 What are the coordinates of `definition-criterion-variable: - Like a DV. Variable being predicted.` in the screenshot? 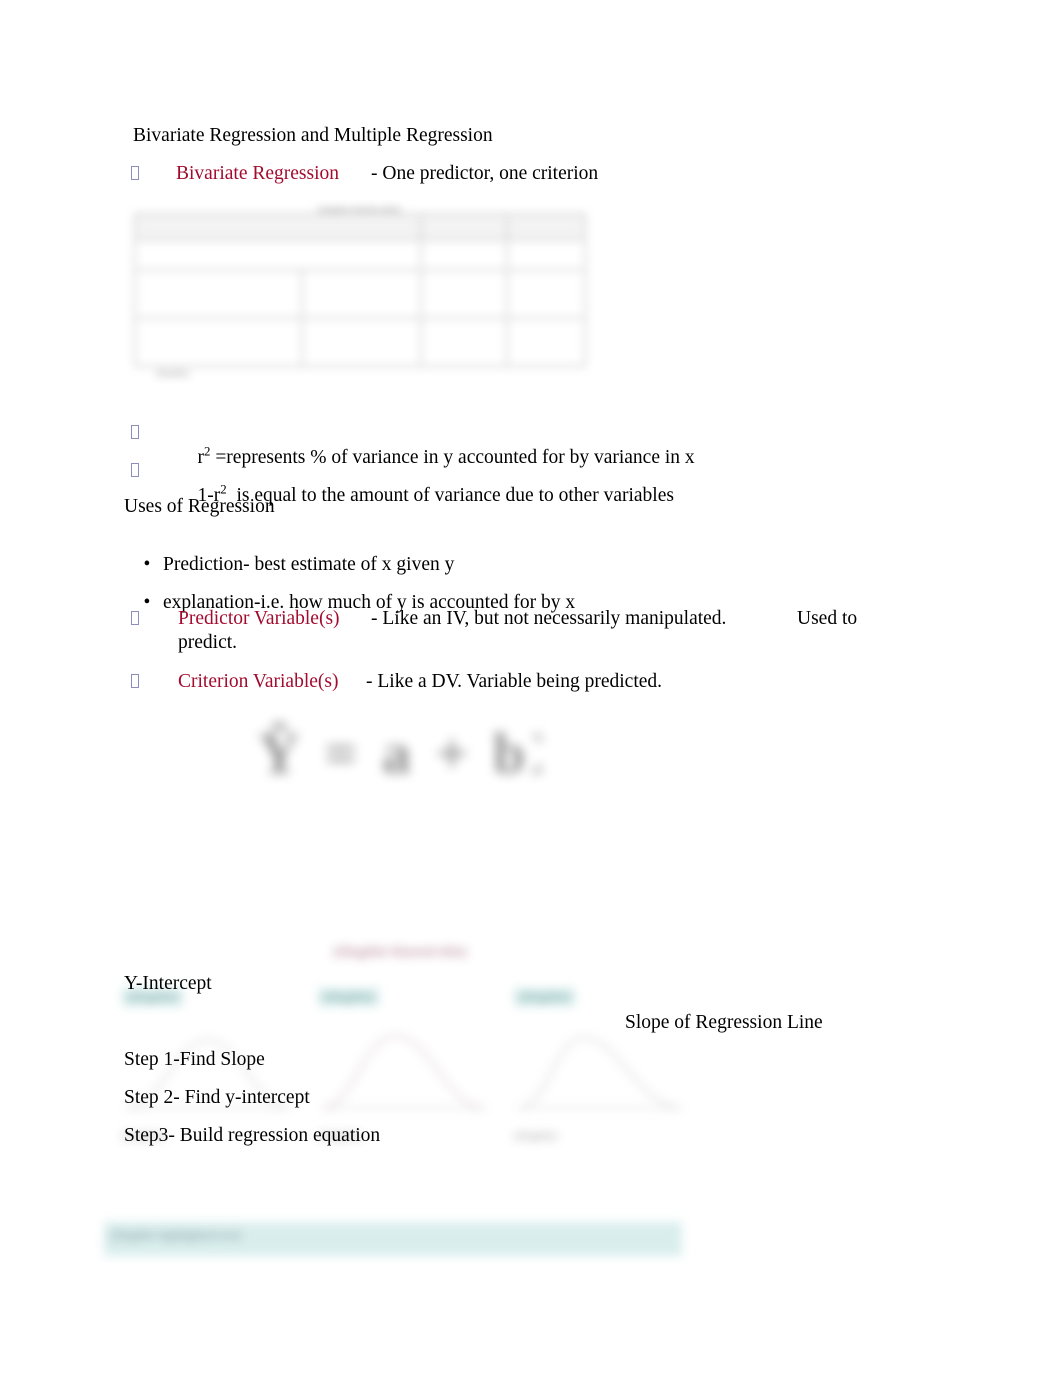 It's located at (514, 681).